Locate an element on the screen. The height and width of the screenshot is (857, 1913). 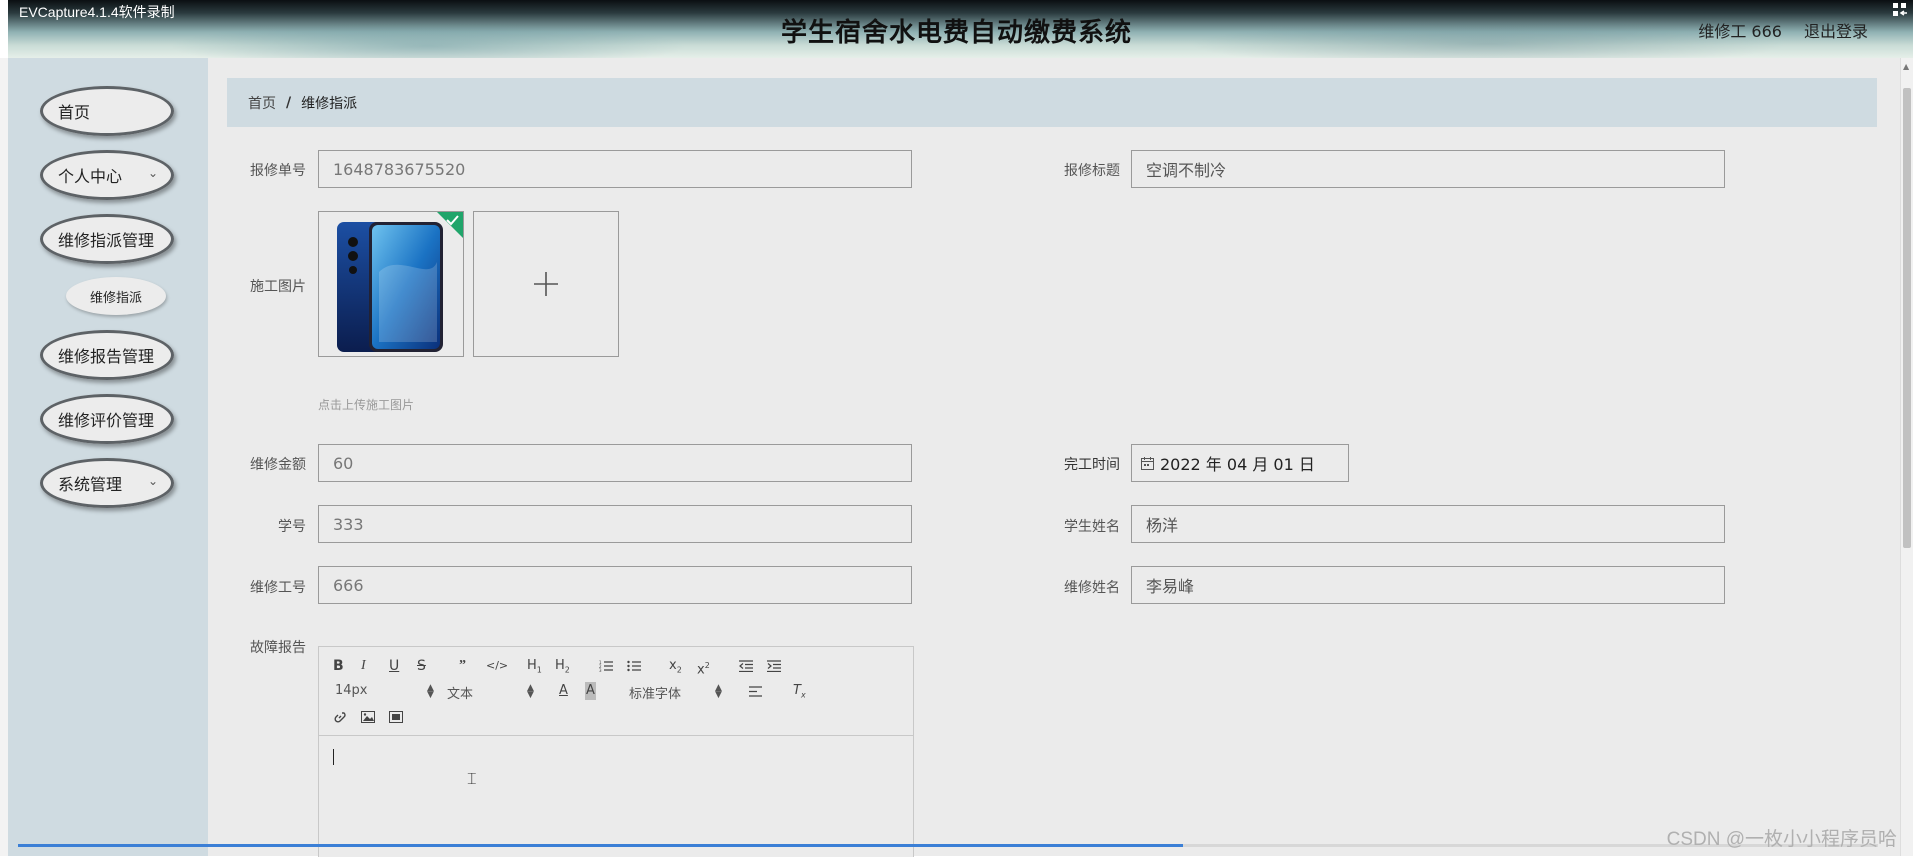
finish-time-value: 2022 年 04 月 01 日 is located at coordinates (1237, 464).